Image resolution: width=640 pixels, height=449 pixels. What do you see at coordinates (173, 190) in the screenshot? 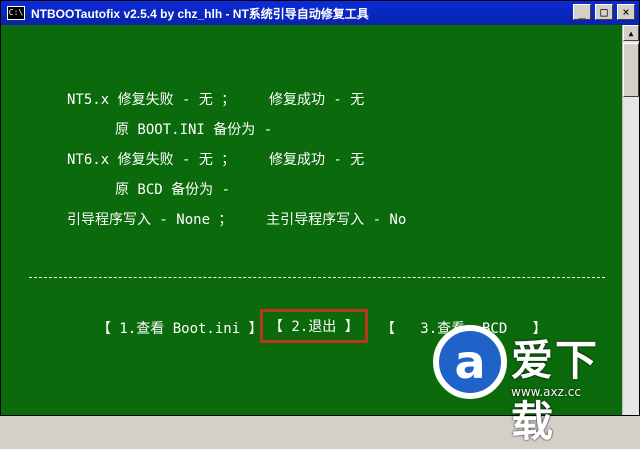
I see `nt6-backup-line: 原 BCD 备份为 -` at bounding box center [173, 190].